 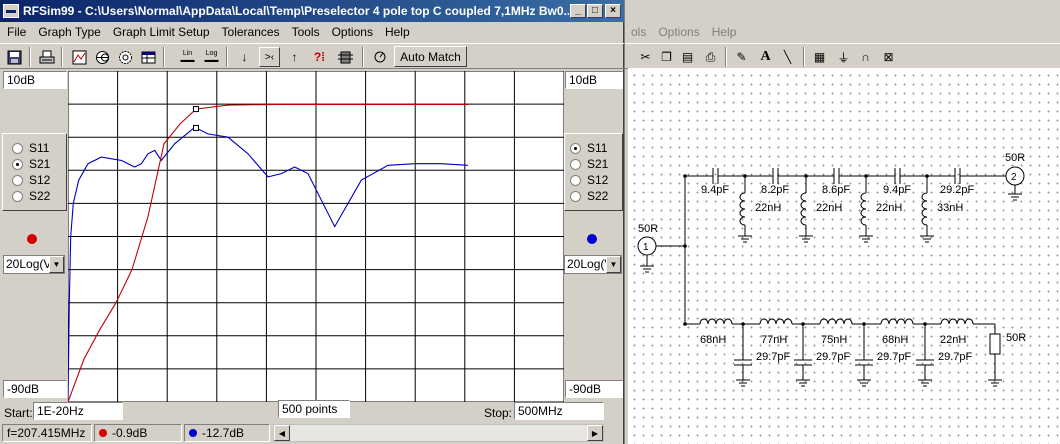 What do you see at coordinates (768, 208) in the screenshot?
I see `top-inductor-label: 22nH` at bounding box center [768, 208].